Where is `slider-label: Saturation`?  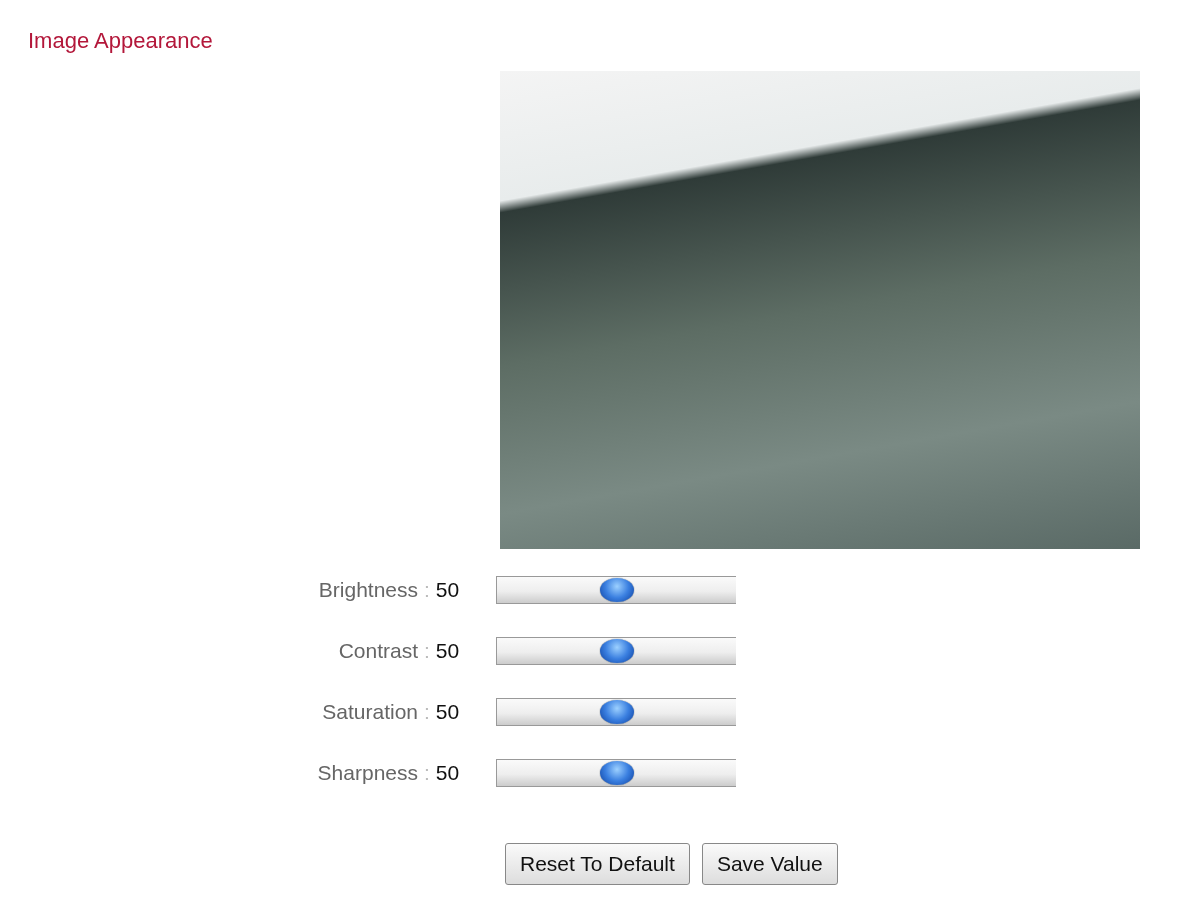 slider-label: Saturation is located at coordinates (369, 711).